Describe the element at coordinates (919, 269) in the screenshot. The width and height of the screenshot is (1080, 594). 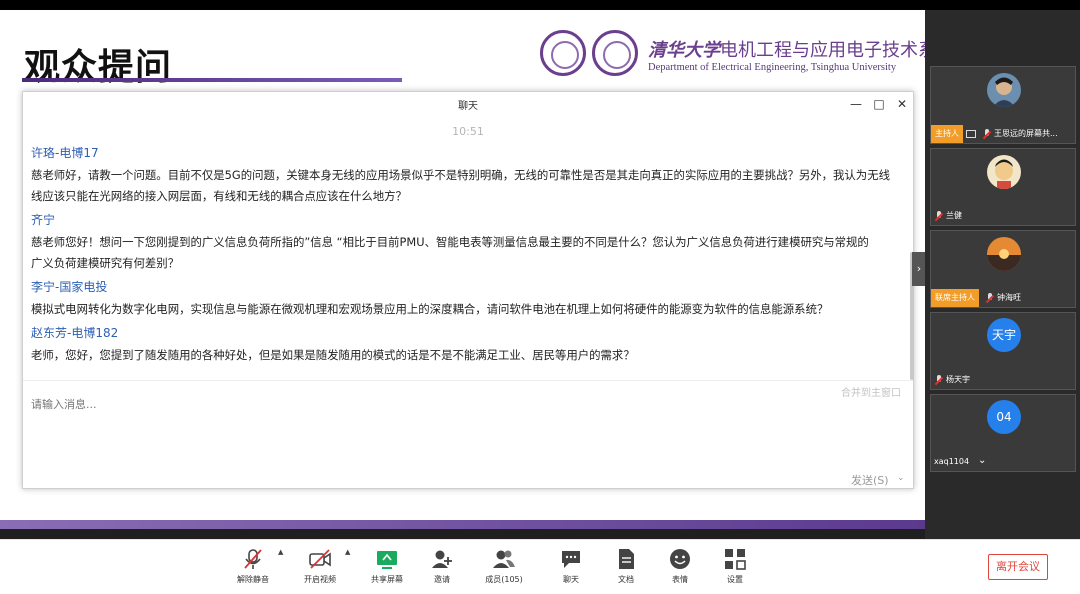
I see `collapse-panel-chevron-icon: ›` at that location.